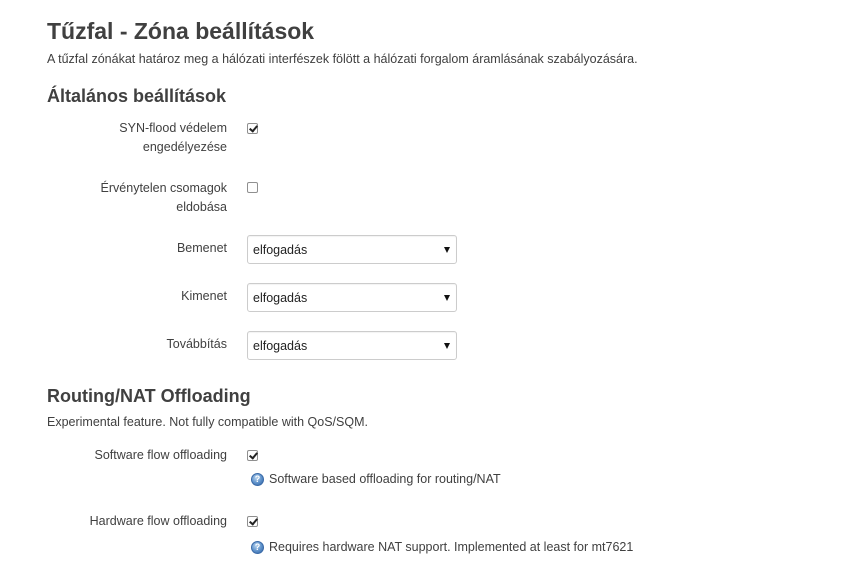 This screenshot has height=569, width=843. I want to click on syn-flood-label-line2: engedélyezése, so click(184, 147).